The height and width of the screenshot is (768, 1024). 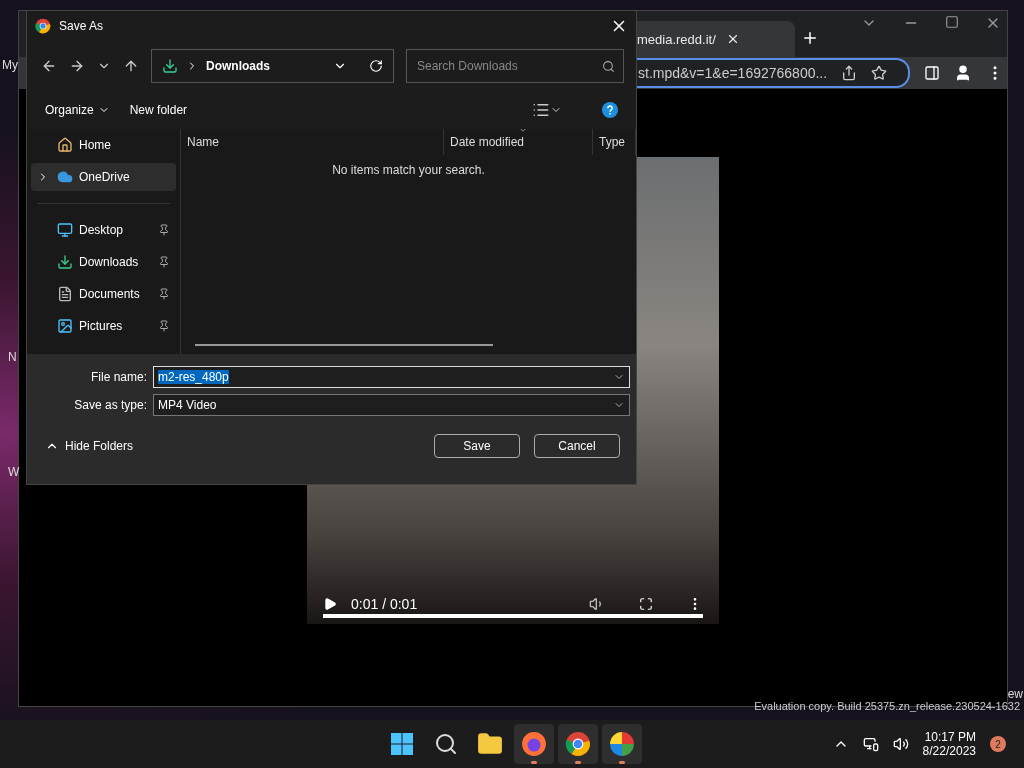 I want to click on fullscreen-icon, so click(x=646, y=604).